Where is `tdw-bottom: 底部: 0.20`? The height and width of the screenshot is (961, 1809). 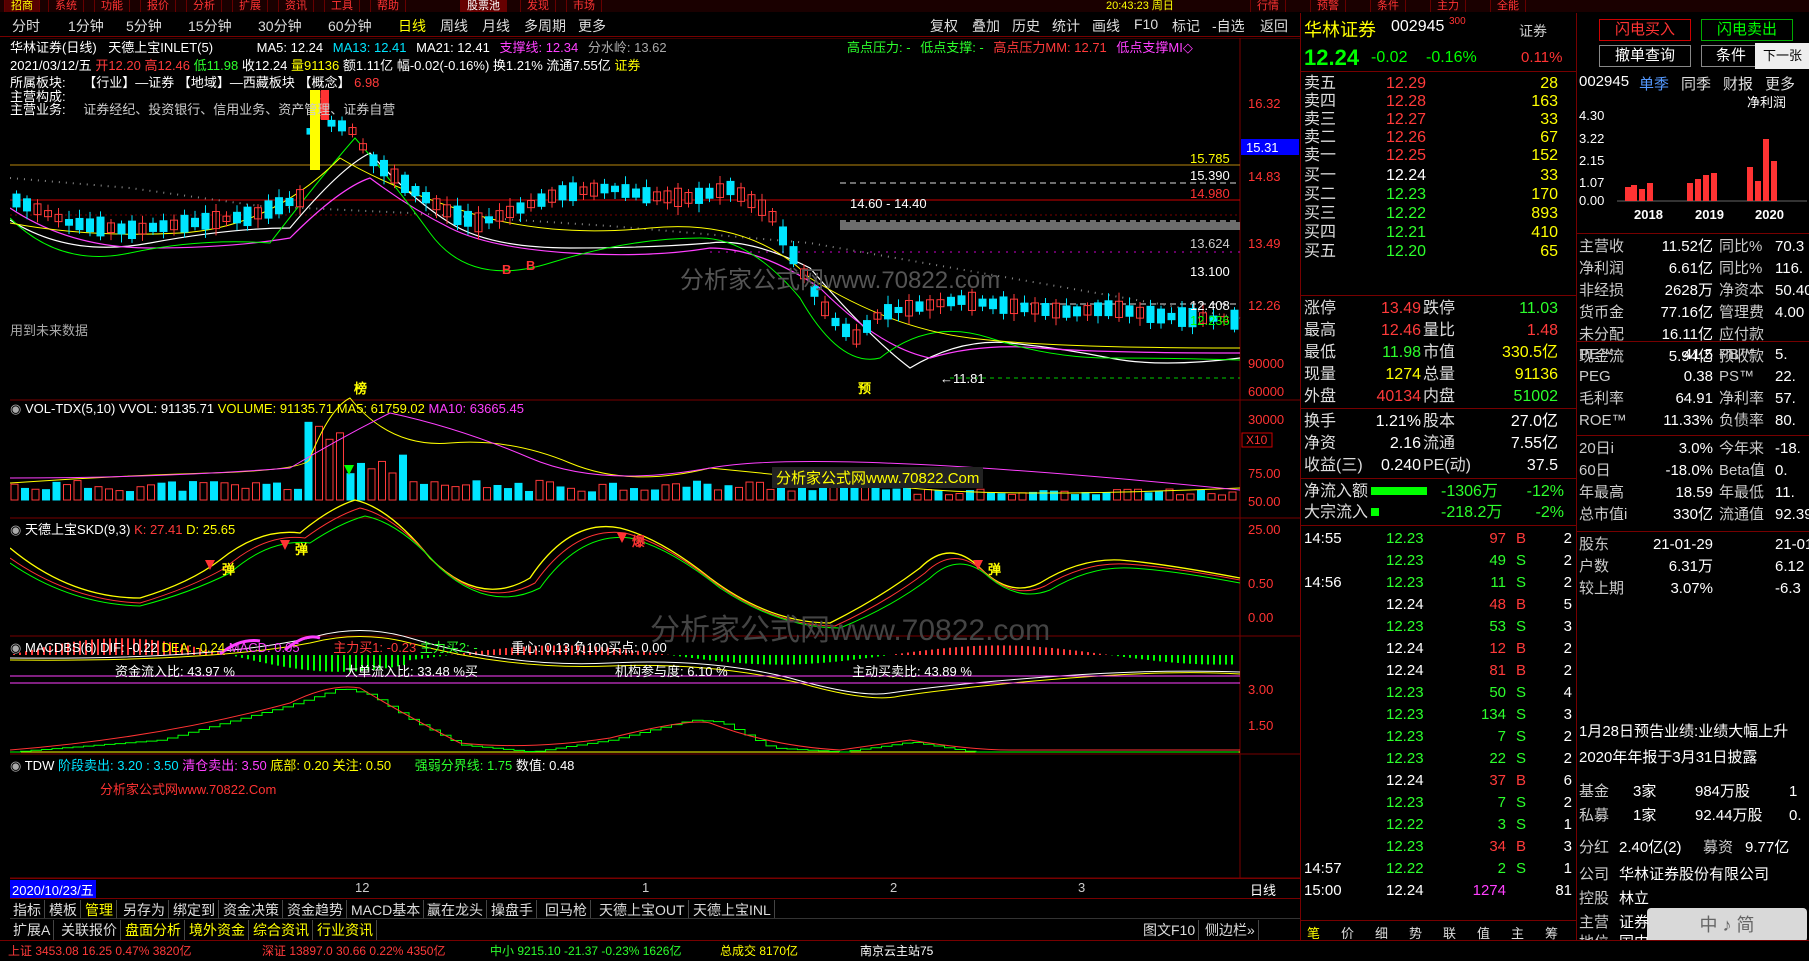
tdw-bottom: 底部: 0.20 is located at coordinates (299, 765).